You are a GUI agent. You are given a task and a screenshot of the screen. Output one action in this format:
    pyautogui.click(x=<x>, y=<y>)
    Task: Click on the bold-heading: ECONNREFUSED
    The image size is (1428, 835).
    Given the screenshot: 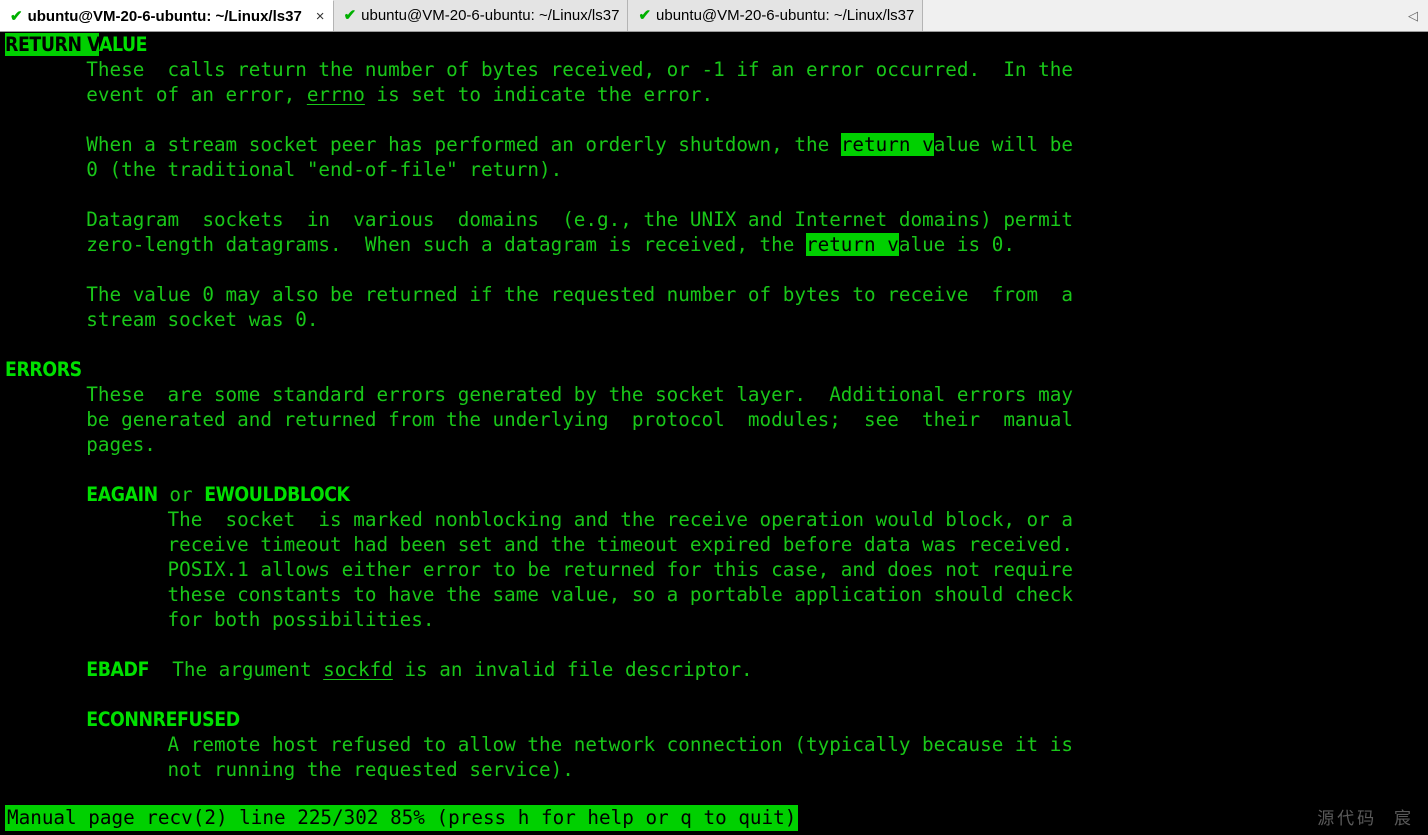 What is the action you would take?
    pyautogui.click(x=163, y=719)
    